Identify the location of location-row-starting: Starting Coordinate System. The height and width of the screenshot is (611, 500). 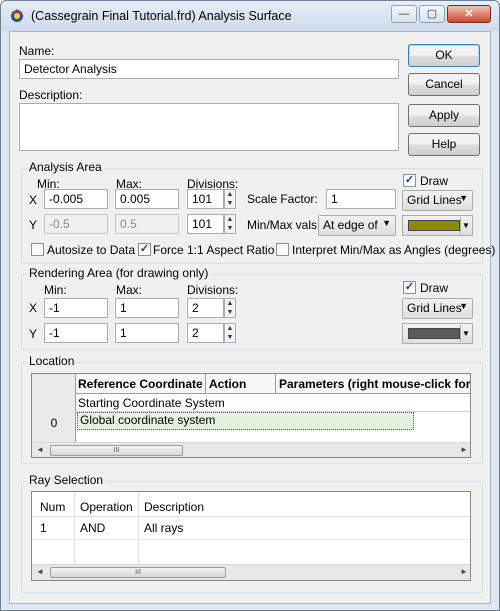
(198, 403).